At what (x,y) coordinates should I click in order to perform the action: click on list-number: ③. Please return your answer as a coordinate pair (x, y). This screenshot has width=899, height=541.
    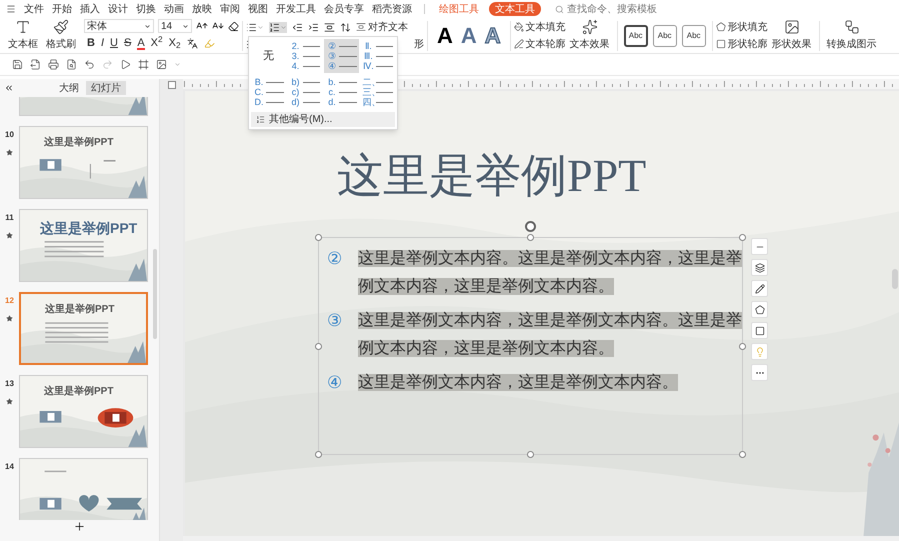
    Looking at the image, I should click on (335, 321).